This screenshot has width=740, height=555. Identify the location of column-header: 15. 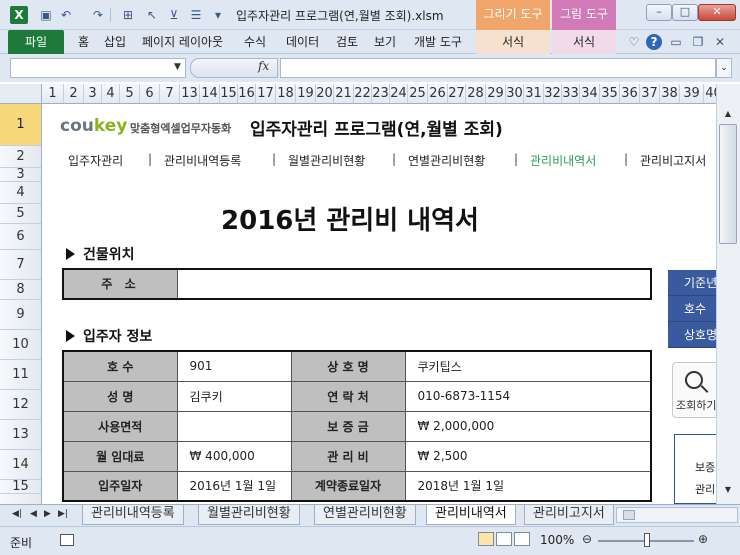
(229, 93).